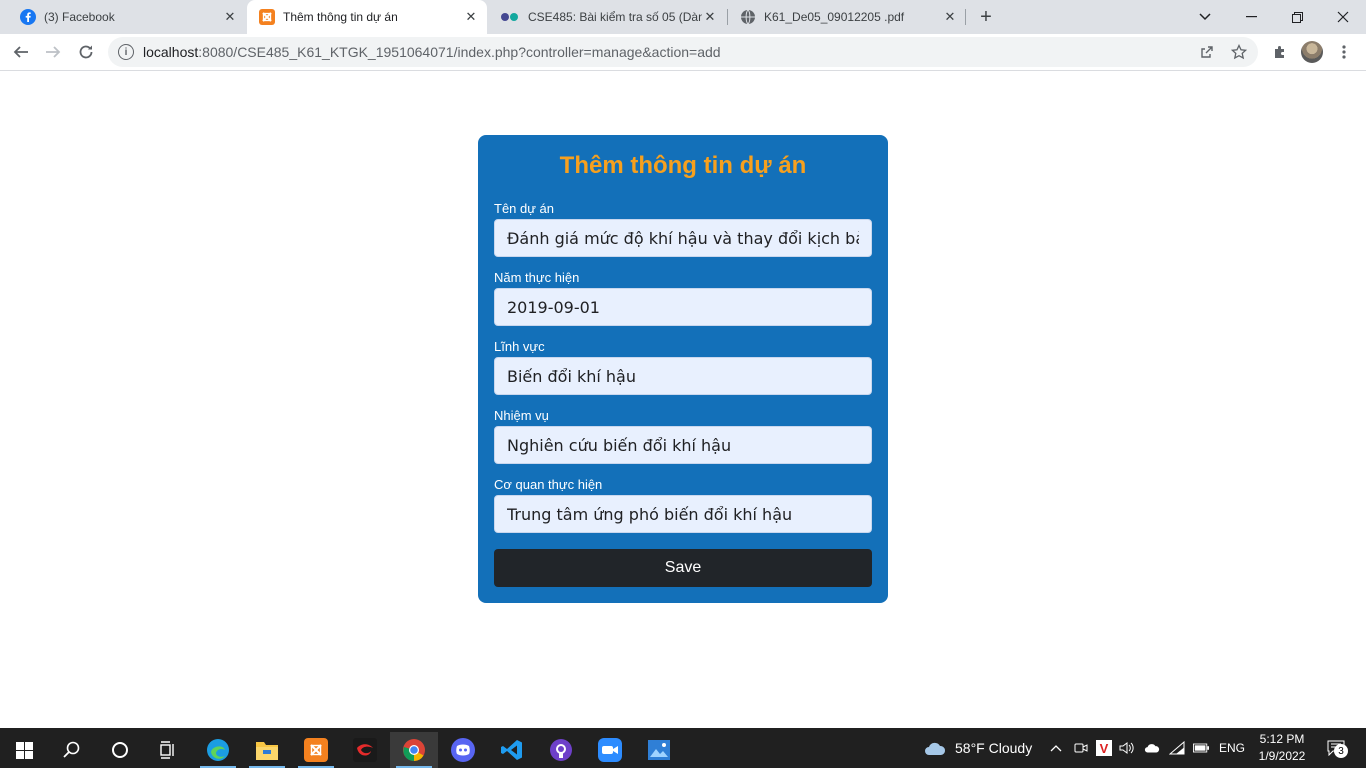 The height and width of the screenshot is (768, 1366). Describe the element at coordinates (524, 208) in the screenshot. I see `project-name-label: Tên dự án` at that location.